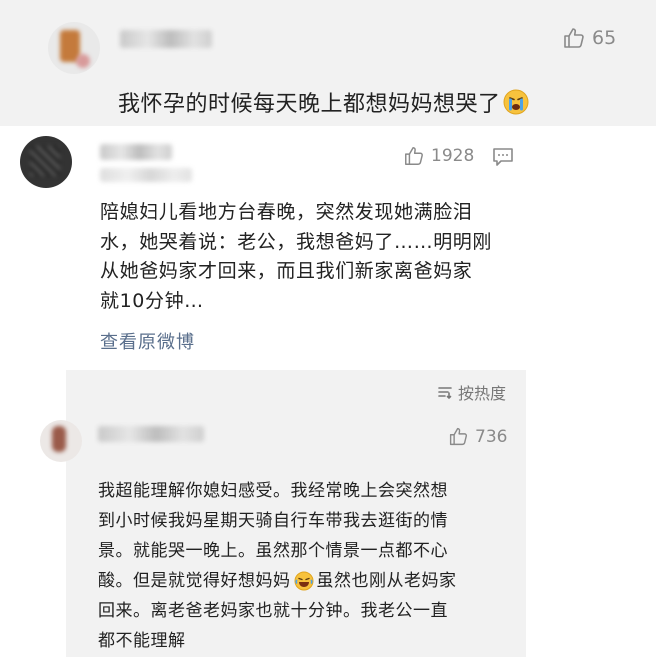  What do you see at coordinates (516, 102) in the screenshot?
I see `crying-face-icon` at bounding box center [516, 102].